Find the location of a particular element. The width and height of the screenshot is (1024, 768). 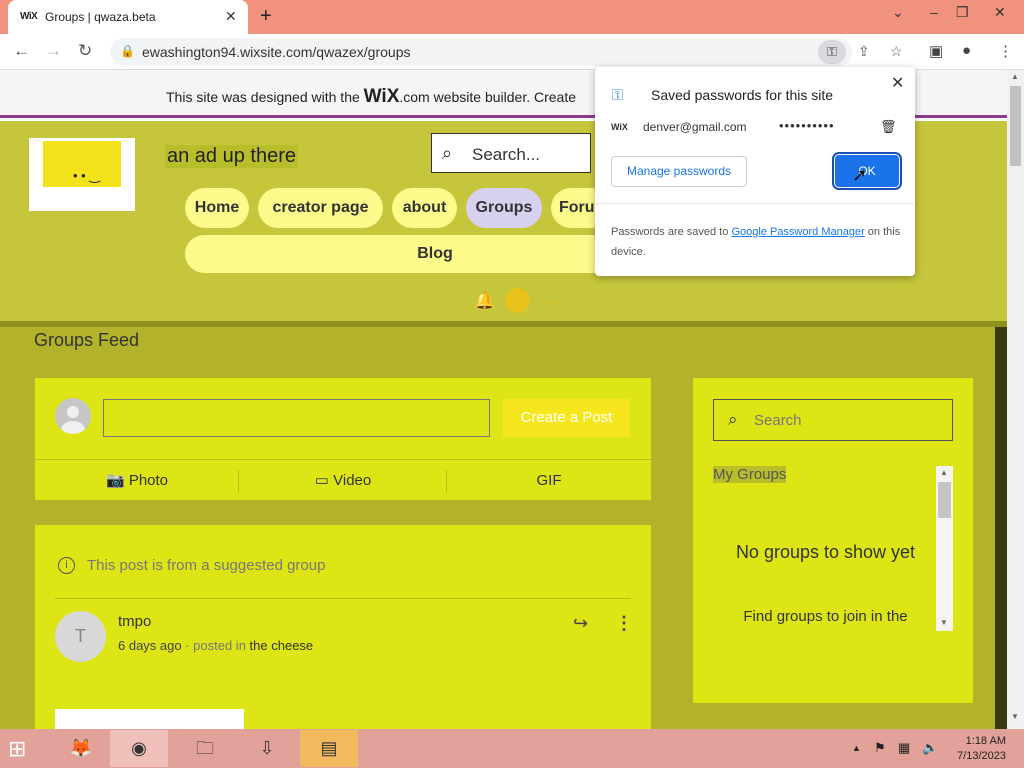

post-composer: Create a Post 📷 Photo ▭ Video GIF is located at coordinates (343, 439).